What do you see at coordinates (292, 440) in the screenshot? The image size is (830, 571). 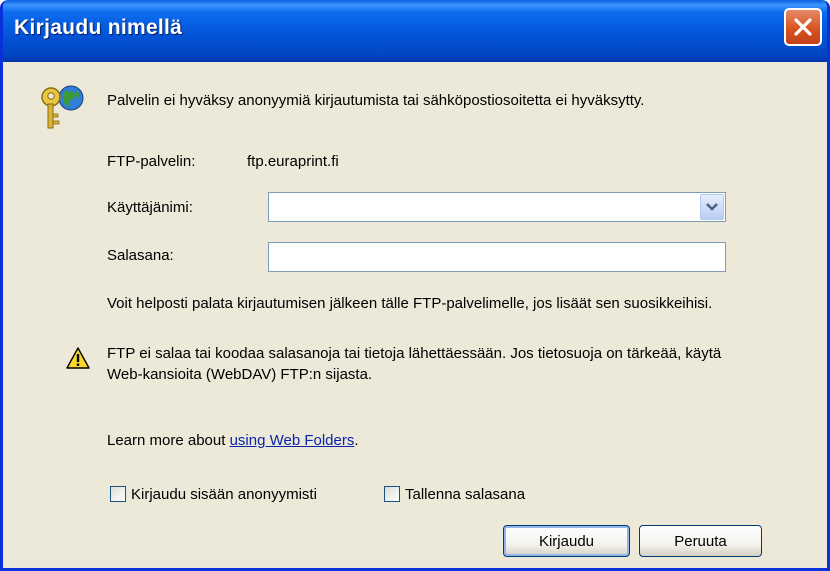 I see `web-folders-link: using Web Folders` at bounding box center [292, 440].